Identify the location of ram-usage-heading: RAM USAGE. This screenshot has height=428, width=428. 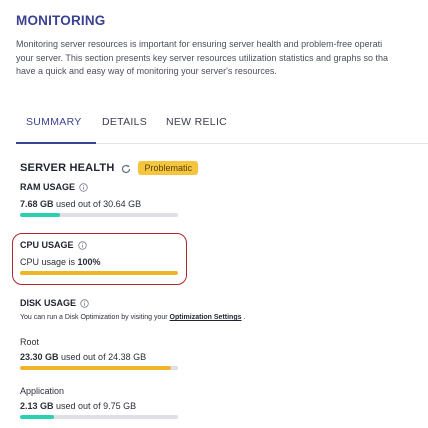
(54, 187).